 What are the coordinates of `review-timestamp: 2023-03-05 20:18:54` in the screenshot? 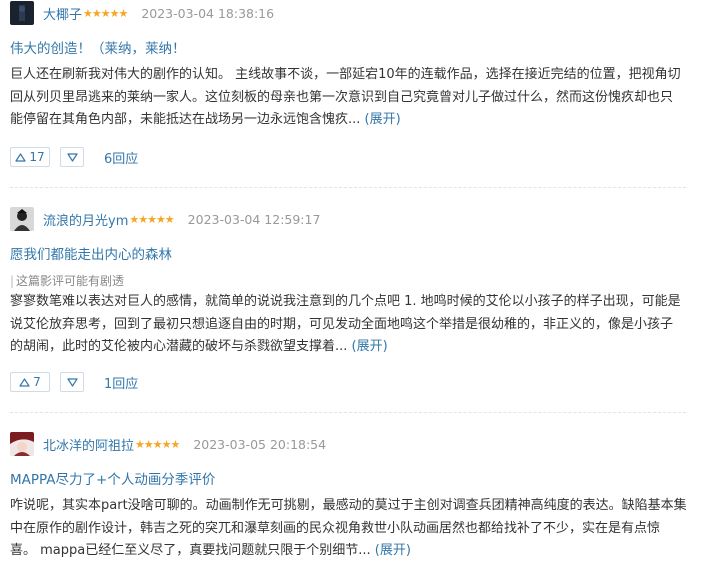 It's located at (260, 444).